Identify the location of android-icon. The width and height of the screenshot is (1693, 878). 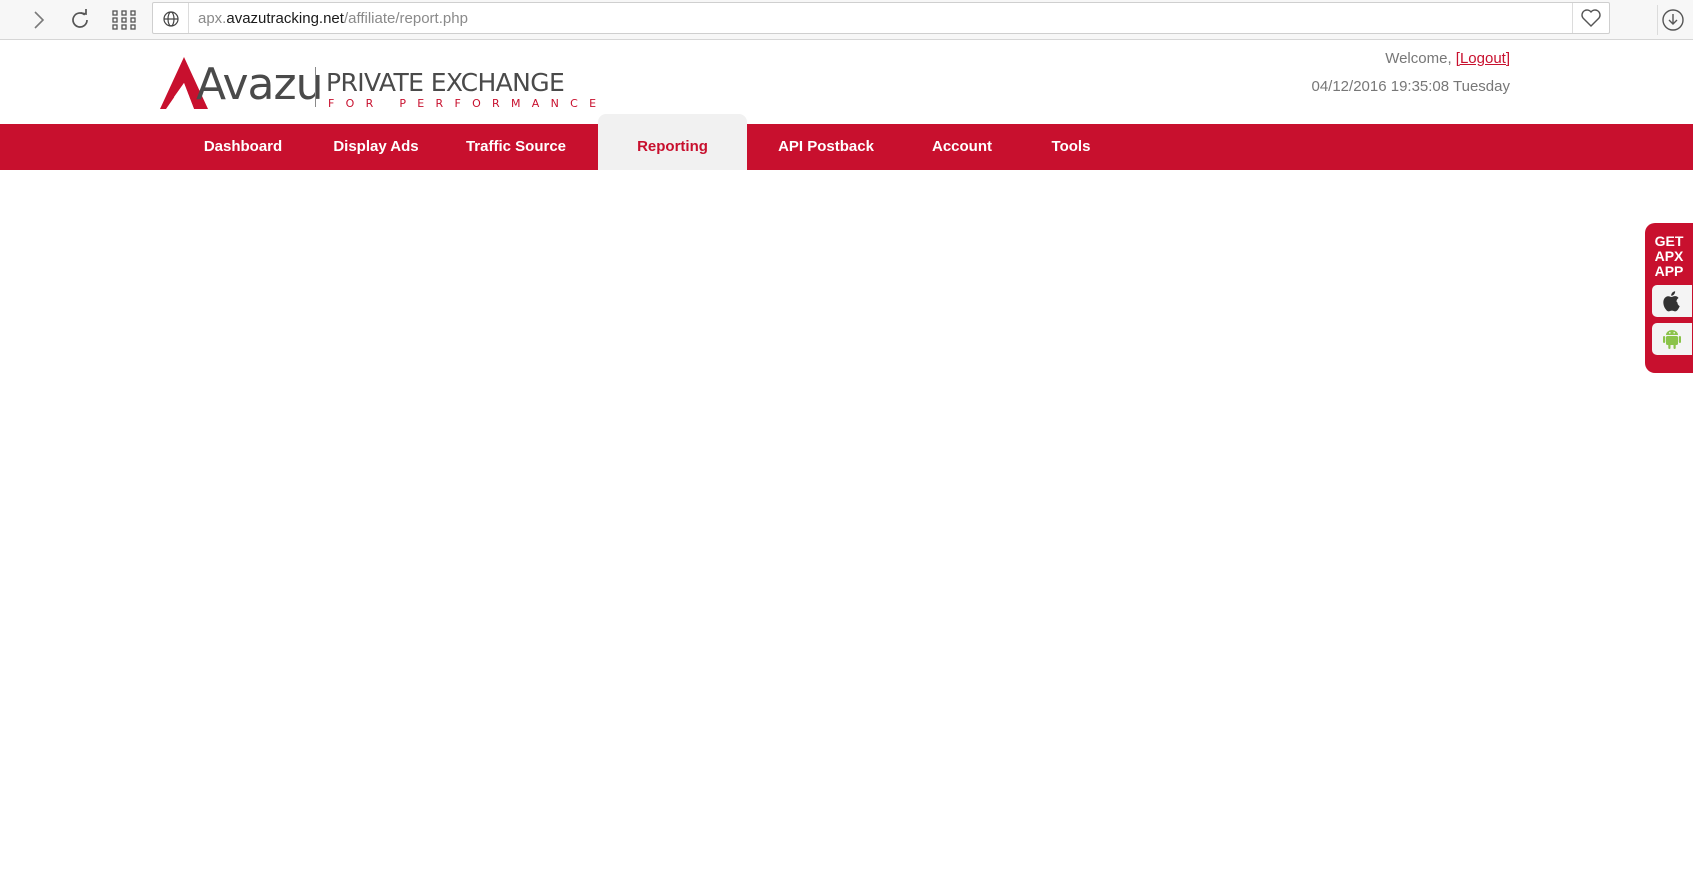
(1672, 339).